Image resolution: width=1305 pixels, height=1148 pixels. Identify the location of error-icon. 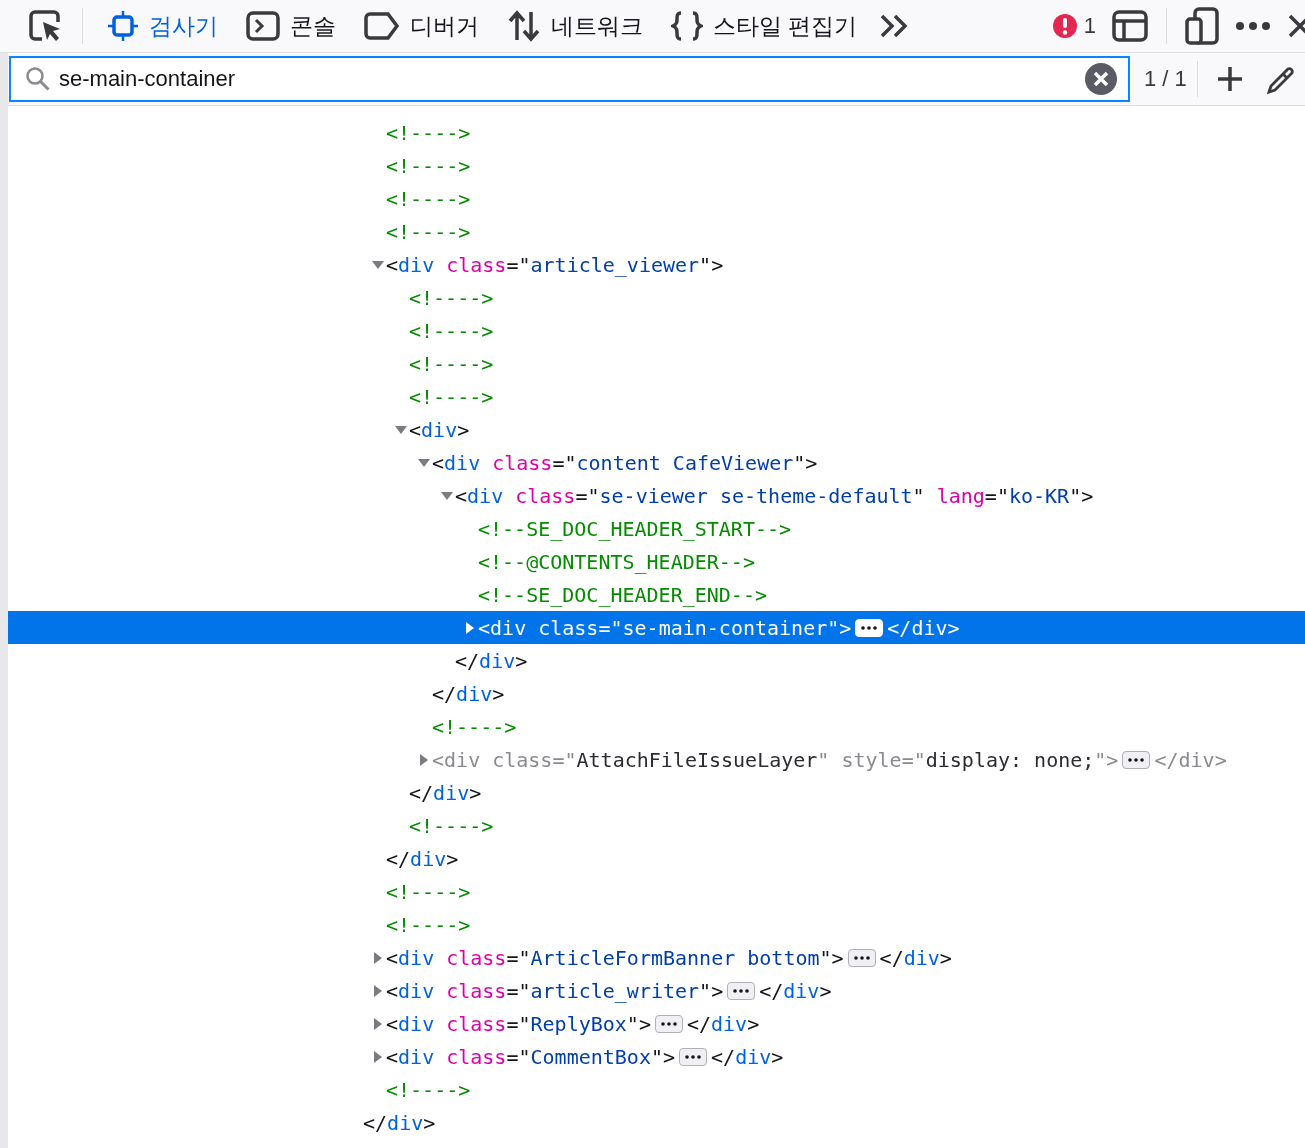
(1064, 26).